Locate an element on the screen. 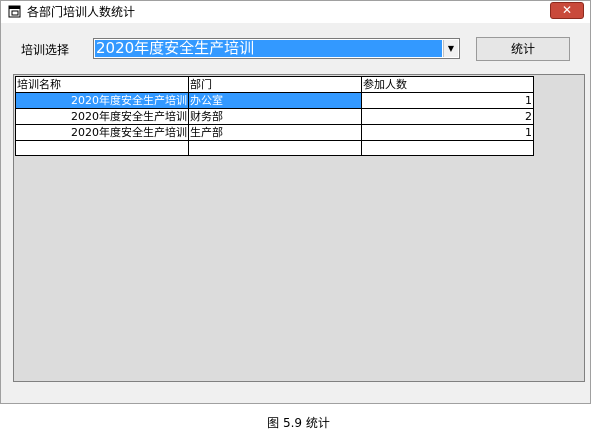 The image size is (597, 434). close-icon: ✕ is located at coordinates (567, 10).